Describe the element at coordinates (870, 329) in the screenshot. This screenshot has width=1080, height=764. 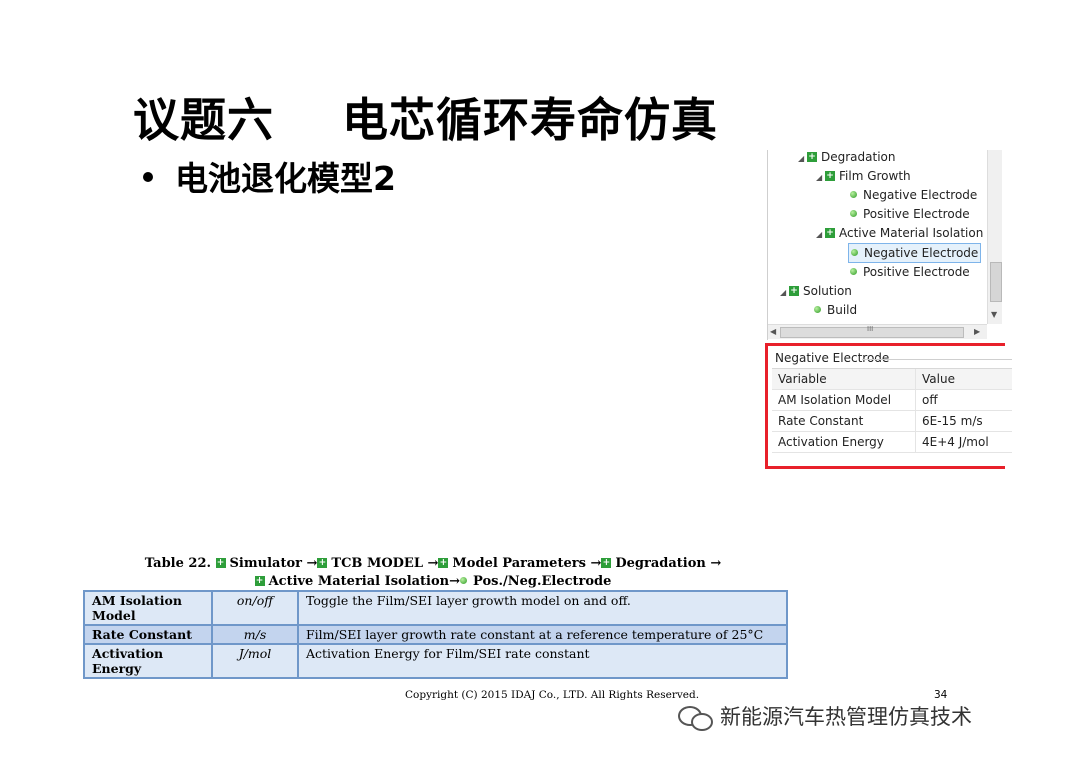
I see `grip-icon: III` at that location.